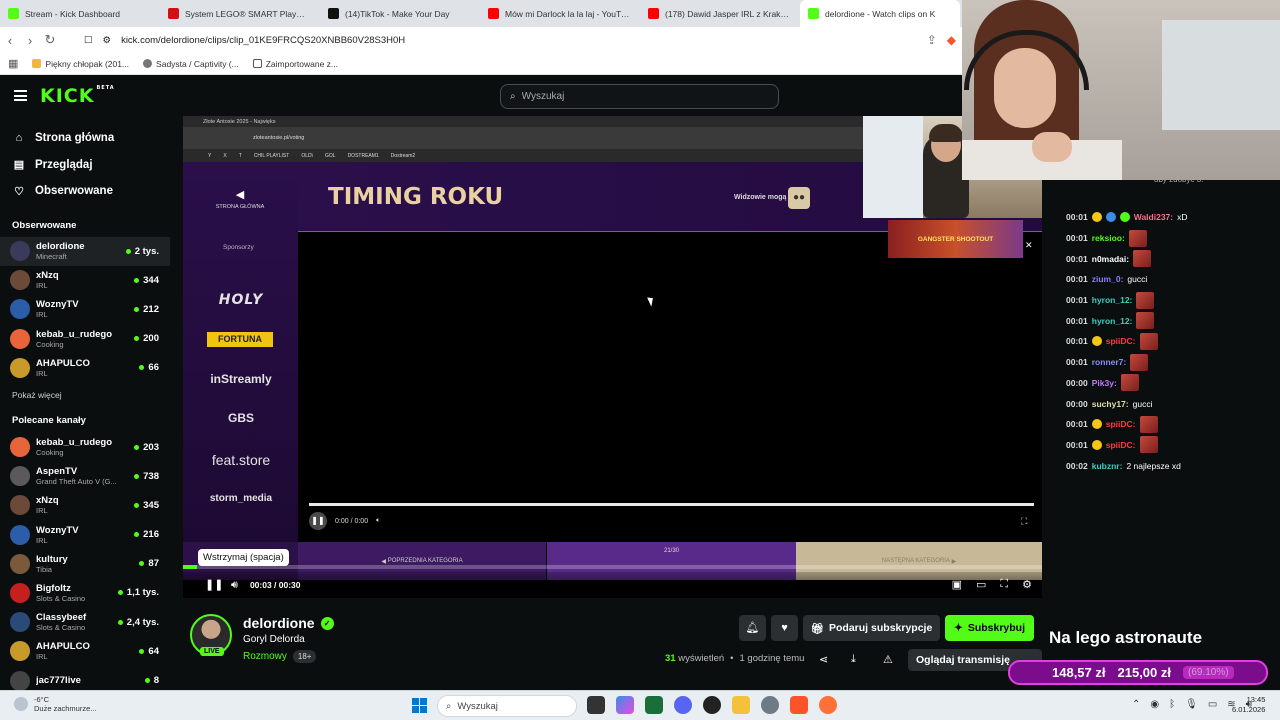 The width and height of the screenshot is (1280, 720). I want to click on download-button: ⤓, so click(853, 659).